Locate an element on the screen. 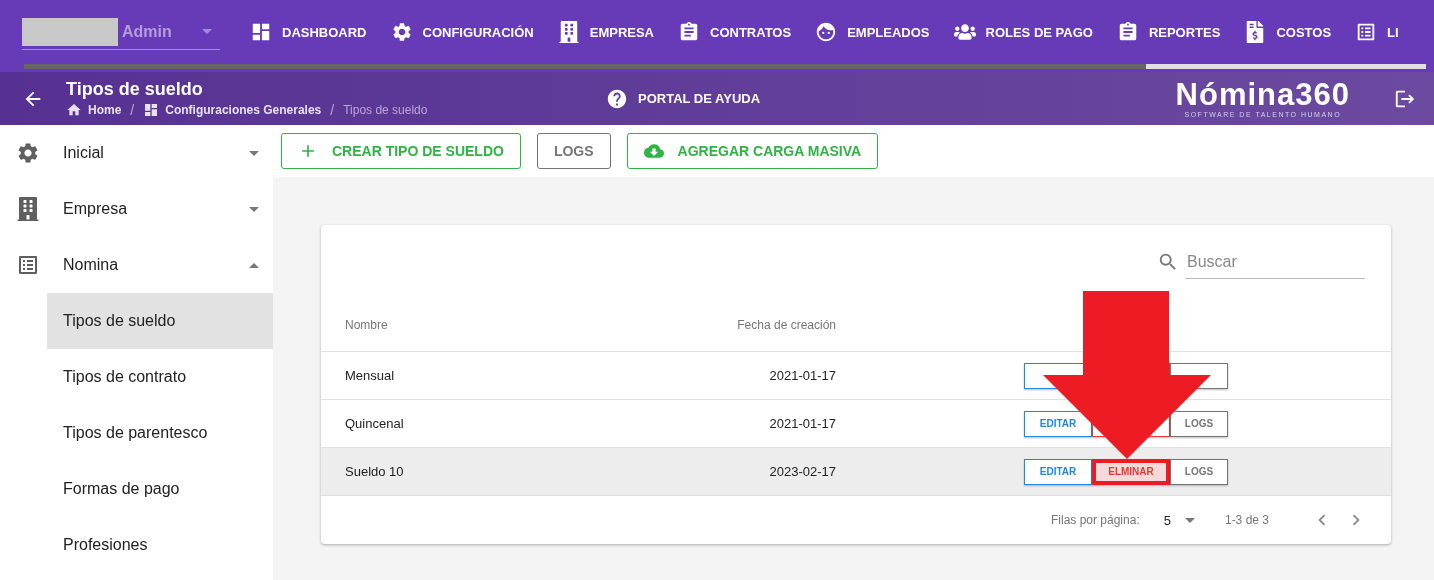 This screenshot has width=1434, height=580. sidebar-item: Inicial is located at coordinates (136, 153).